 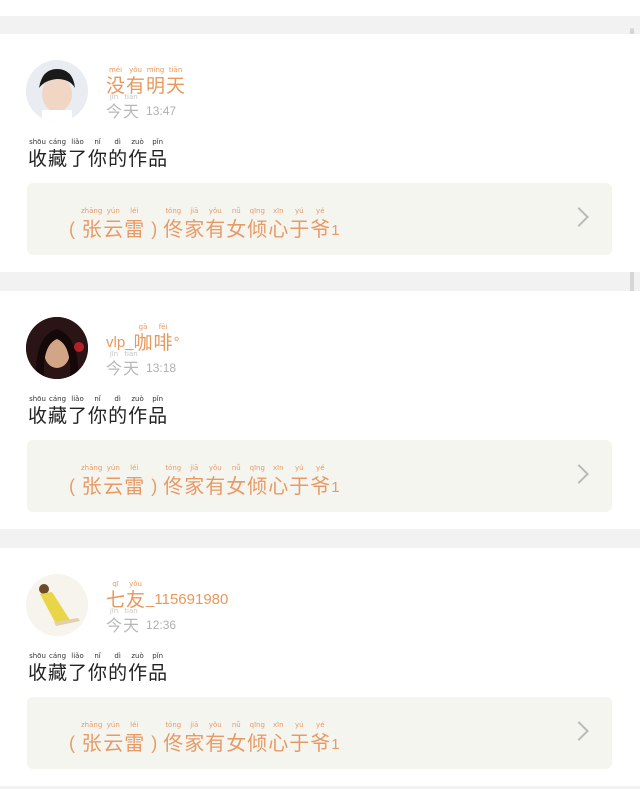 What do you see at coordinates (161, 625) in the screenshot?
I see `time: 12:36` at bounding box center [161, 625].